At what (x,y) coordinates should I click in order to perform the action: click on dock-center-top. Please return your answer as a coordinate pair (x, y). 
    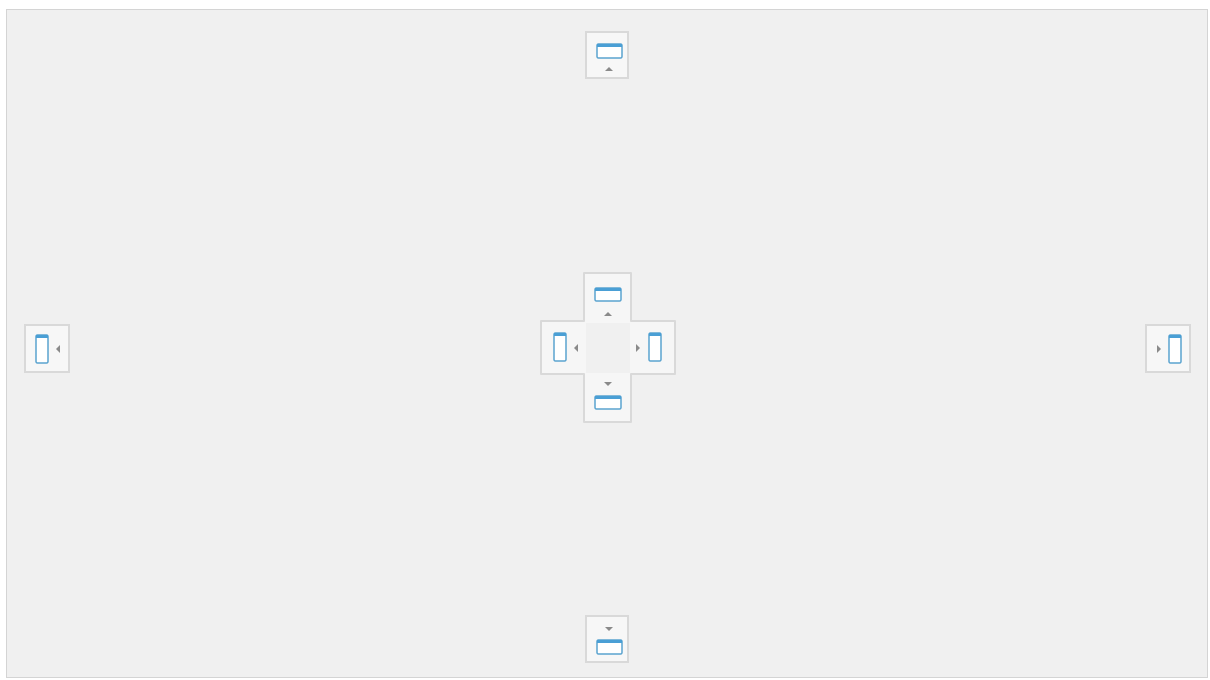
    Looking at the image, I should click on (607, 298).